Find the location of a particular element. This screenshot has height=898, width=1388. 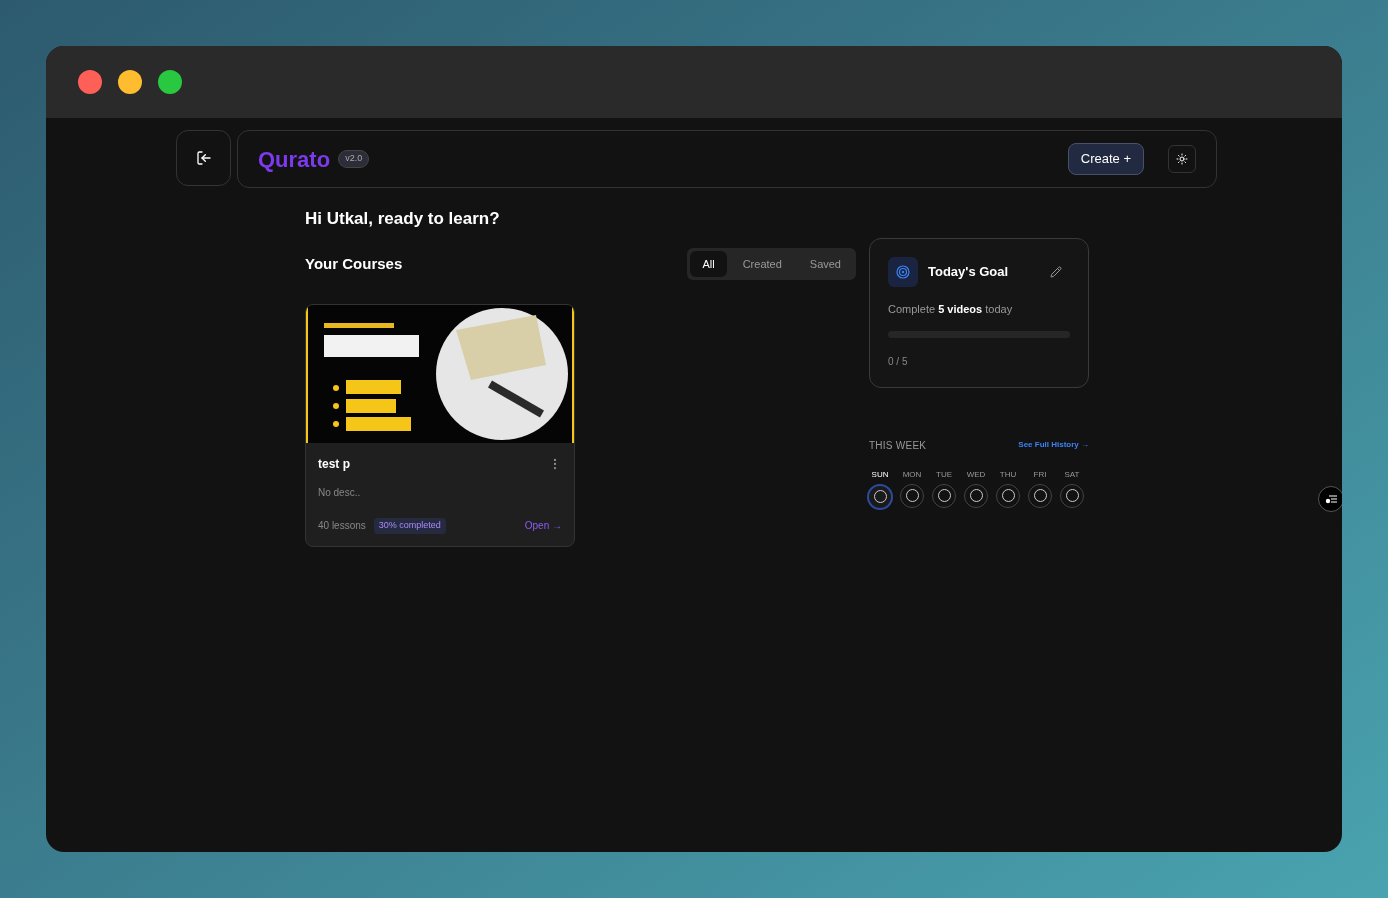

goal-title: Today's Goal is located at coordinates (968, 271).